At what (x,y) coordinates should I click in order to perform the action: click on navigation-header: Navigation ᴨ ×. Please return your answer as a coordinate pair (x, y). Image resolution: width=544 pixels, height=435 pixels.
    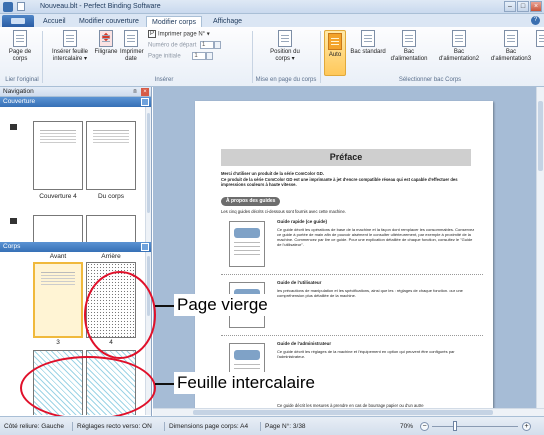
    Looking at the image, I should click on (75, 92).